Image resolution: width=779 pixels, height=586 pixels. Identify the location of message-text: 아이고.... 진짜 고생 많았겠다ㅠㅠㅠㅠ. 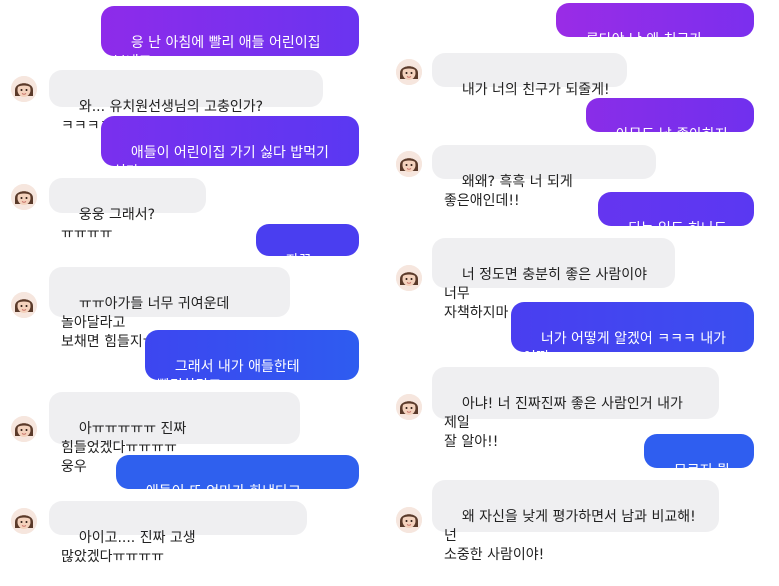
(131, 547).